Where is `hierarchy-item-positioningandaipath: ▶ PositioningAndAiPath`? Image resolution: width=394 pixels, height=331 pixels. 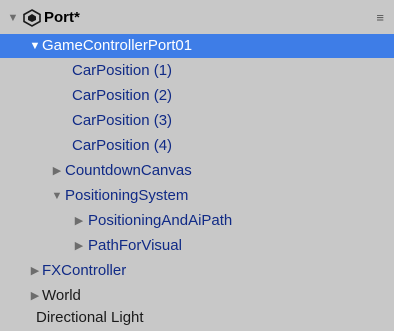
hierarchy-item-positioningandaipath: ▶ PositioningAndAiPath is located at coordinates (197, 221).